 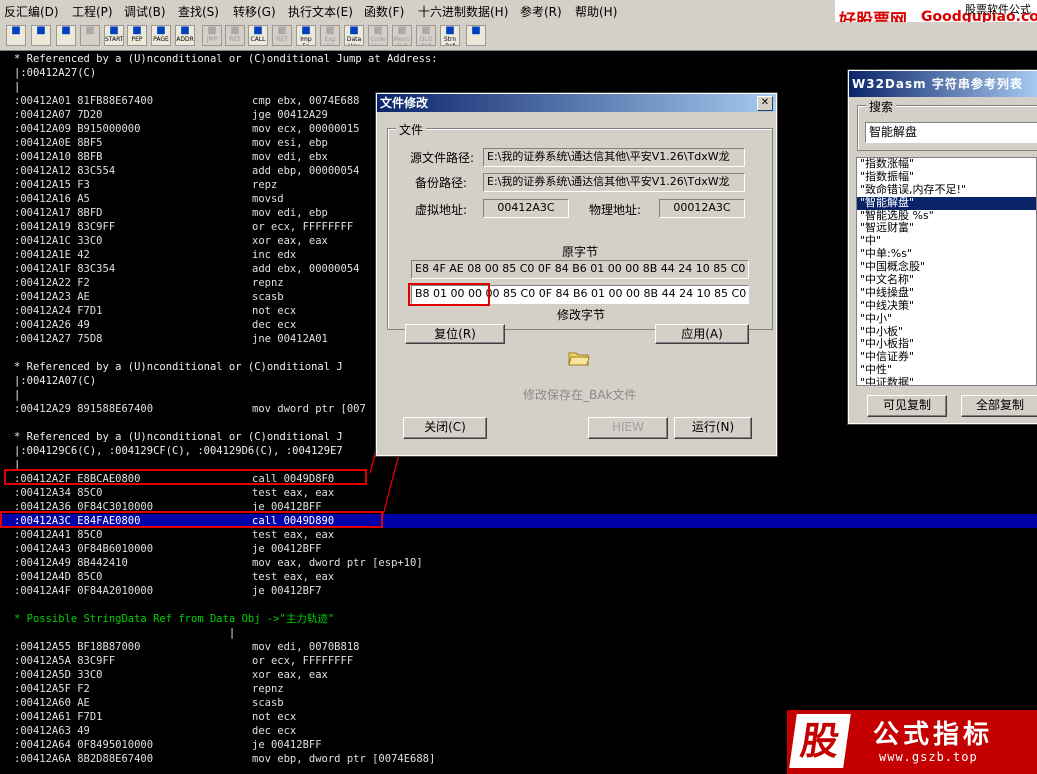 I want to click on orig-bytes-label: 原字节, so click(x=580, y=252).